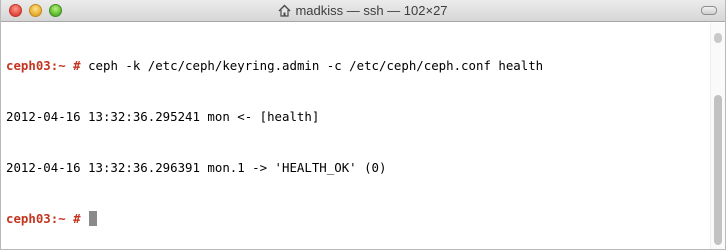  I want to click on home-icon, so click(284, 13).